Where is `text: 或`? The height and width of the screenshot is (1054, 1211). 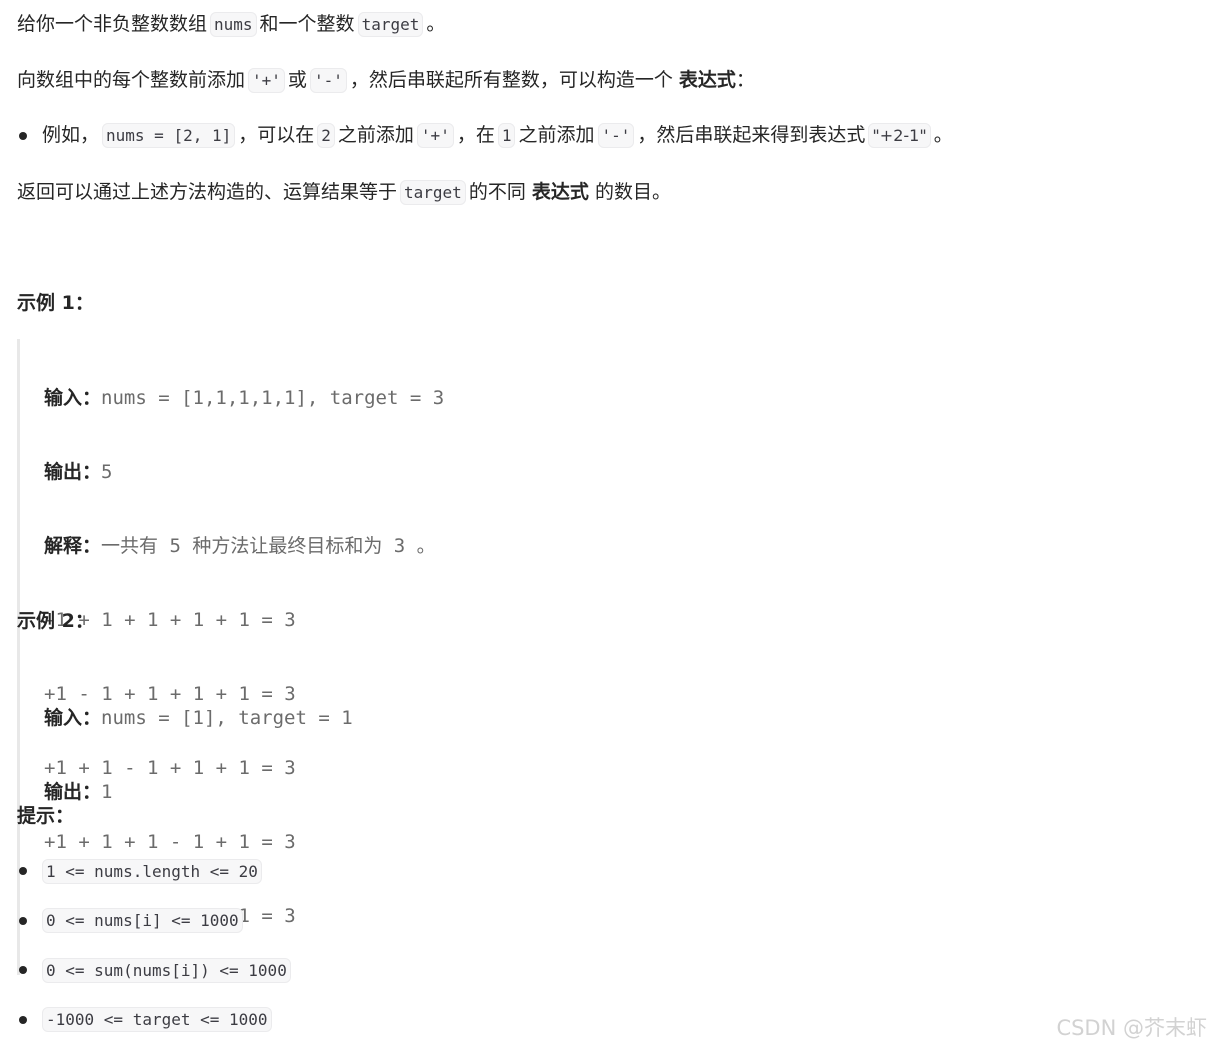 text: 或 is located at coordinates (297, 80).